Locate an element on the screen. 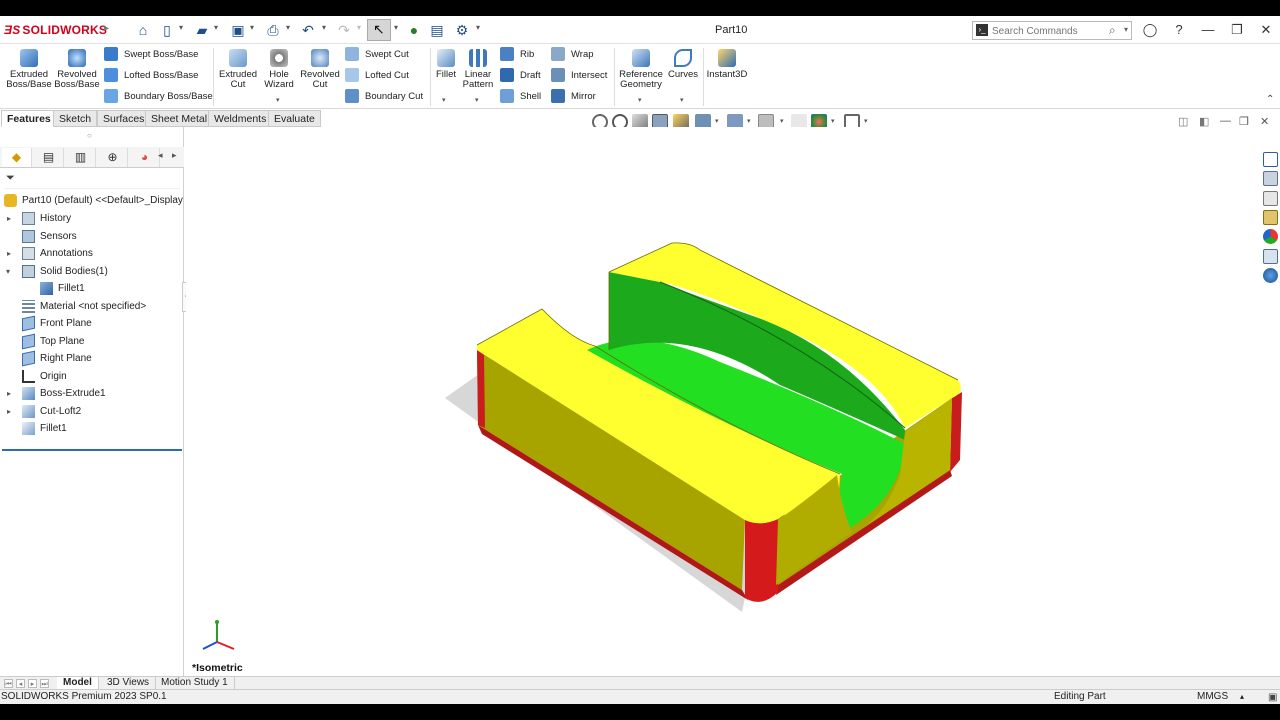 The width and height of the screenshot is (1280, 720). tabs-scroll-left-icon: ◂ is located at coordinates (160, 155).